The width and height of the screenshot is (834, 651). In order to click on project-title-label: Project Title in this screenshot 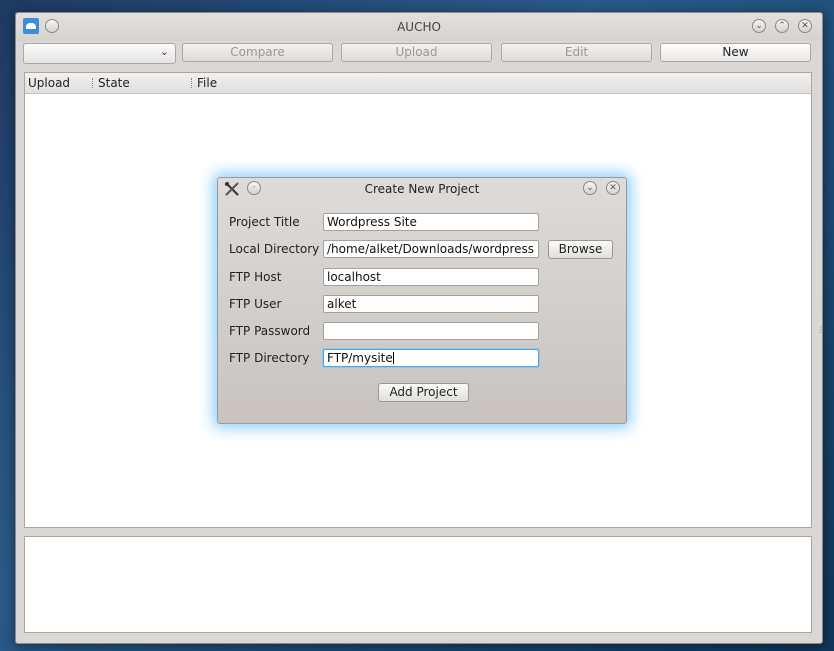, I will do `click(264, 222)`.